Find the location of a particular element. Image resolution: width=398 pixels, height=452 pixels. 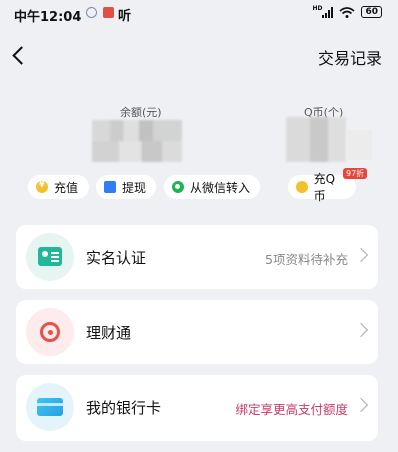

balance-yuan-amount-redacted is located at coordinates (137, 141).